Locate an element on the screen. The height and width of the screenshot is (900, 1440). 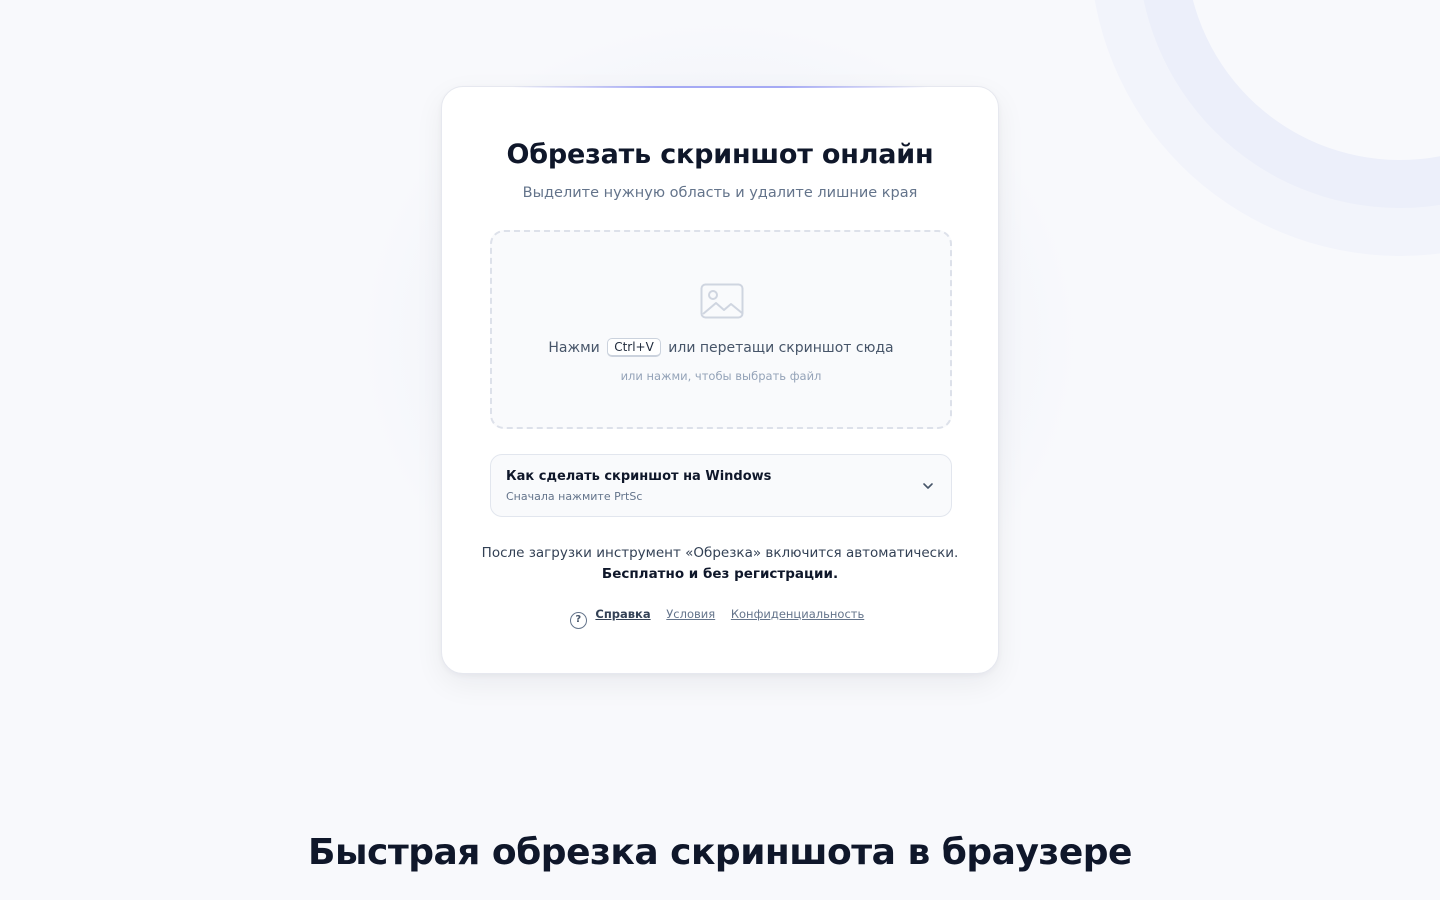
image-icon is located at coordinates (722, 301).